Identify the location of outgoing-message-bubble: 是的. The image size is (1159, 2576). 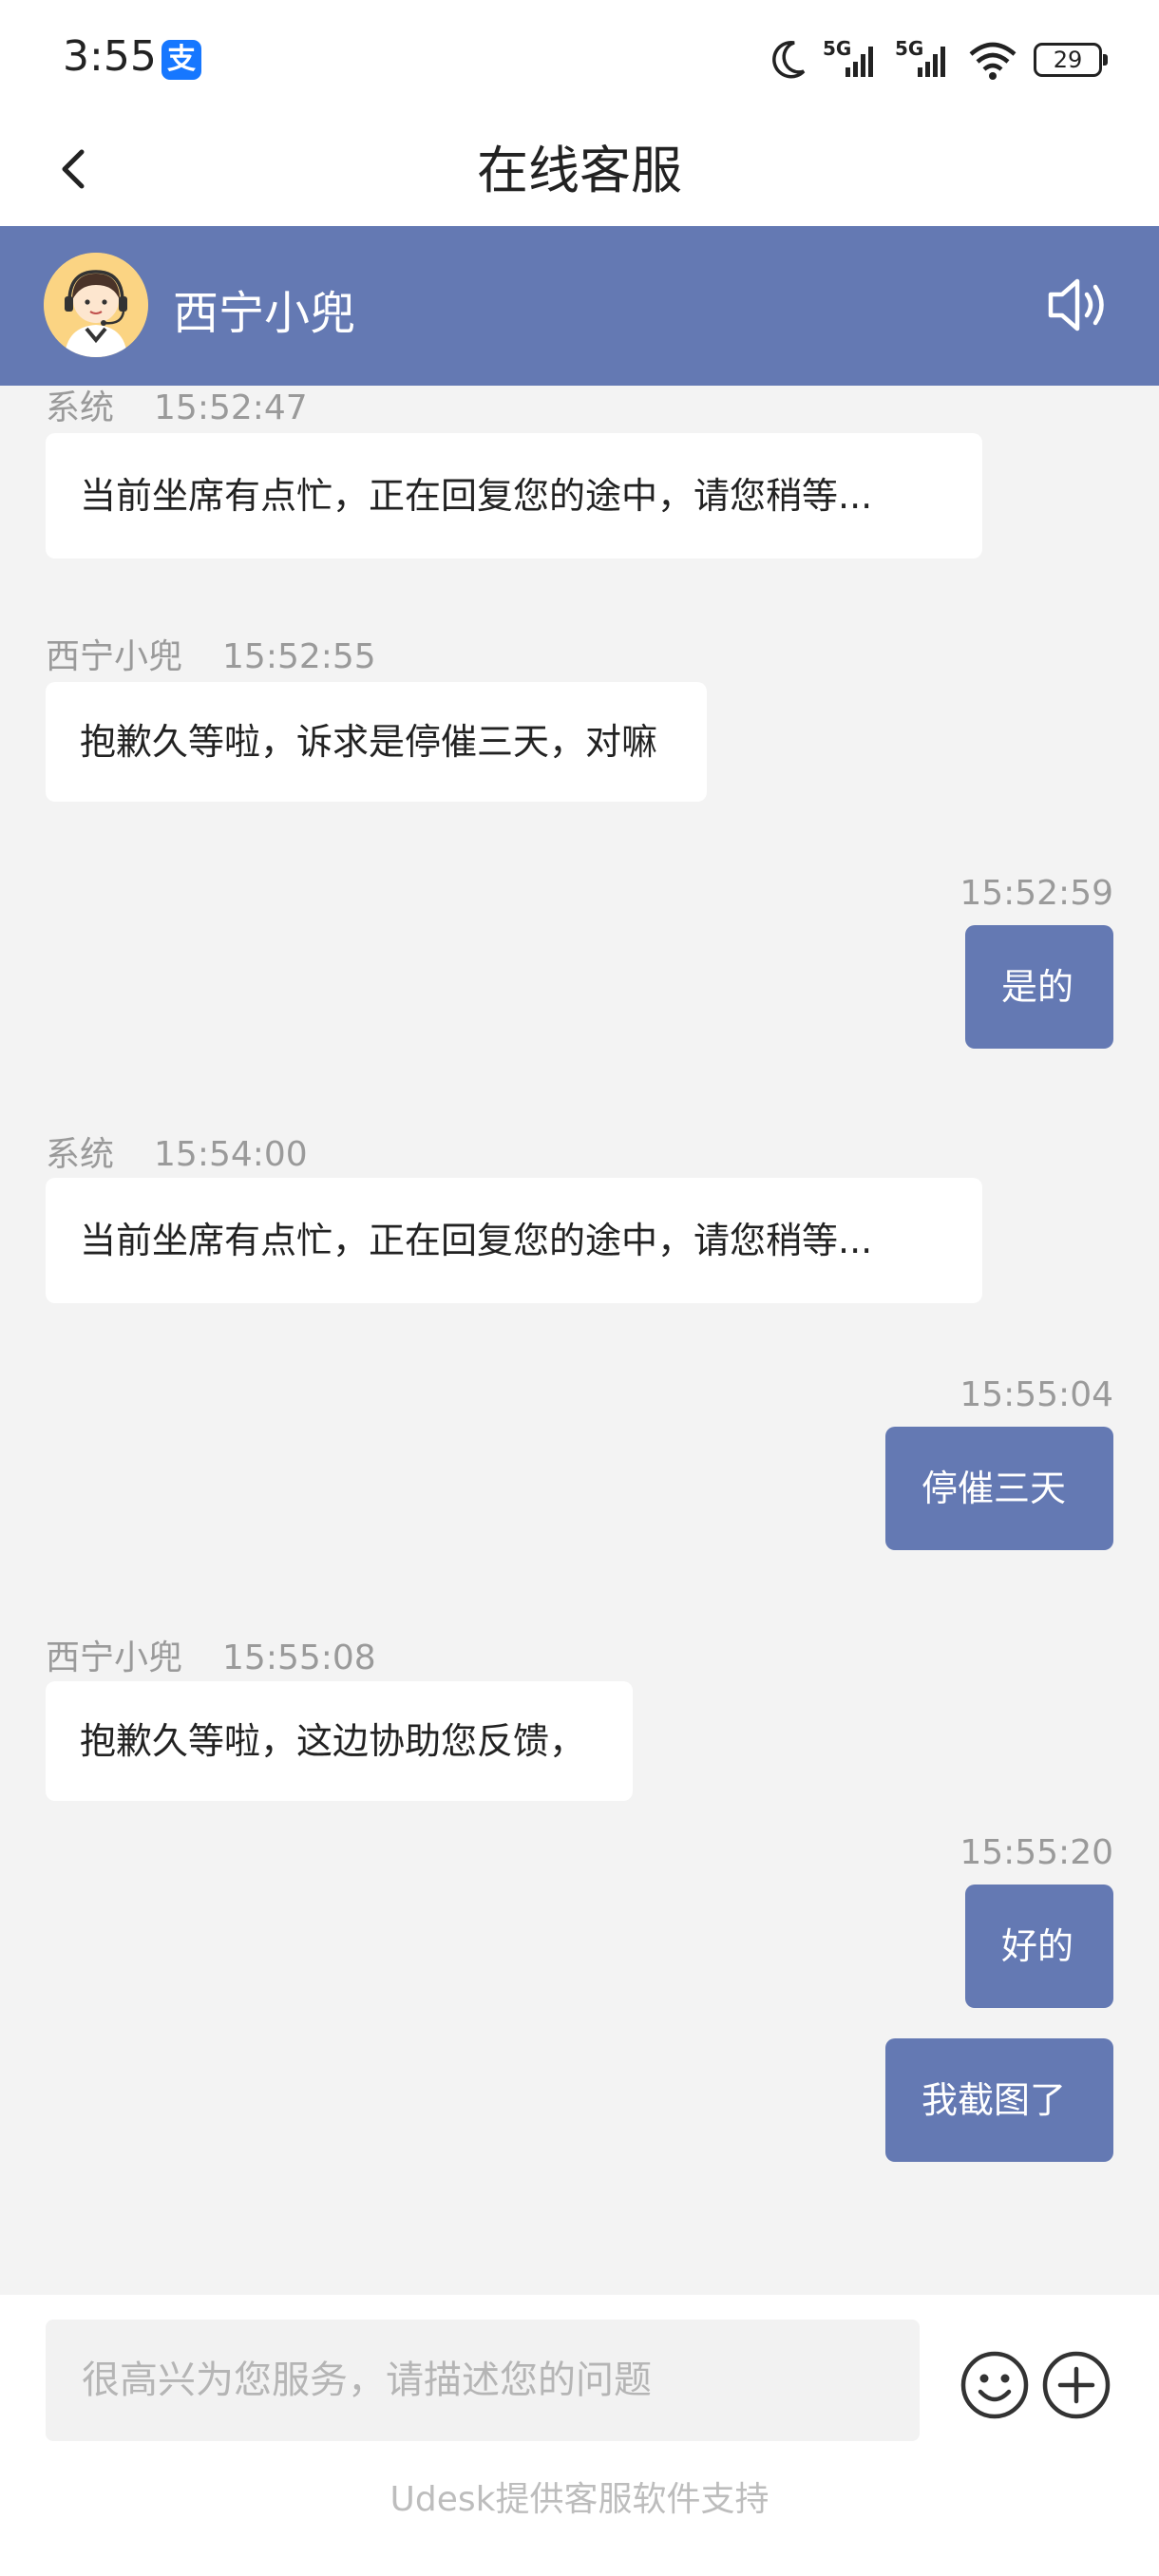
(1039, 987).